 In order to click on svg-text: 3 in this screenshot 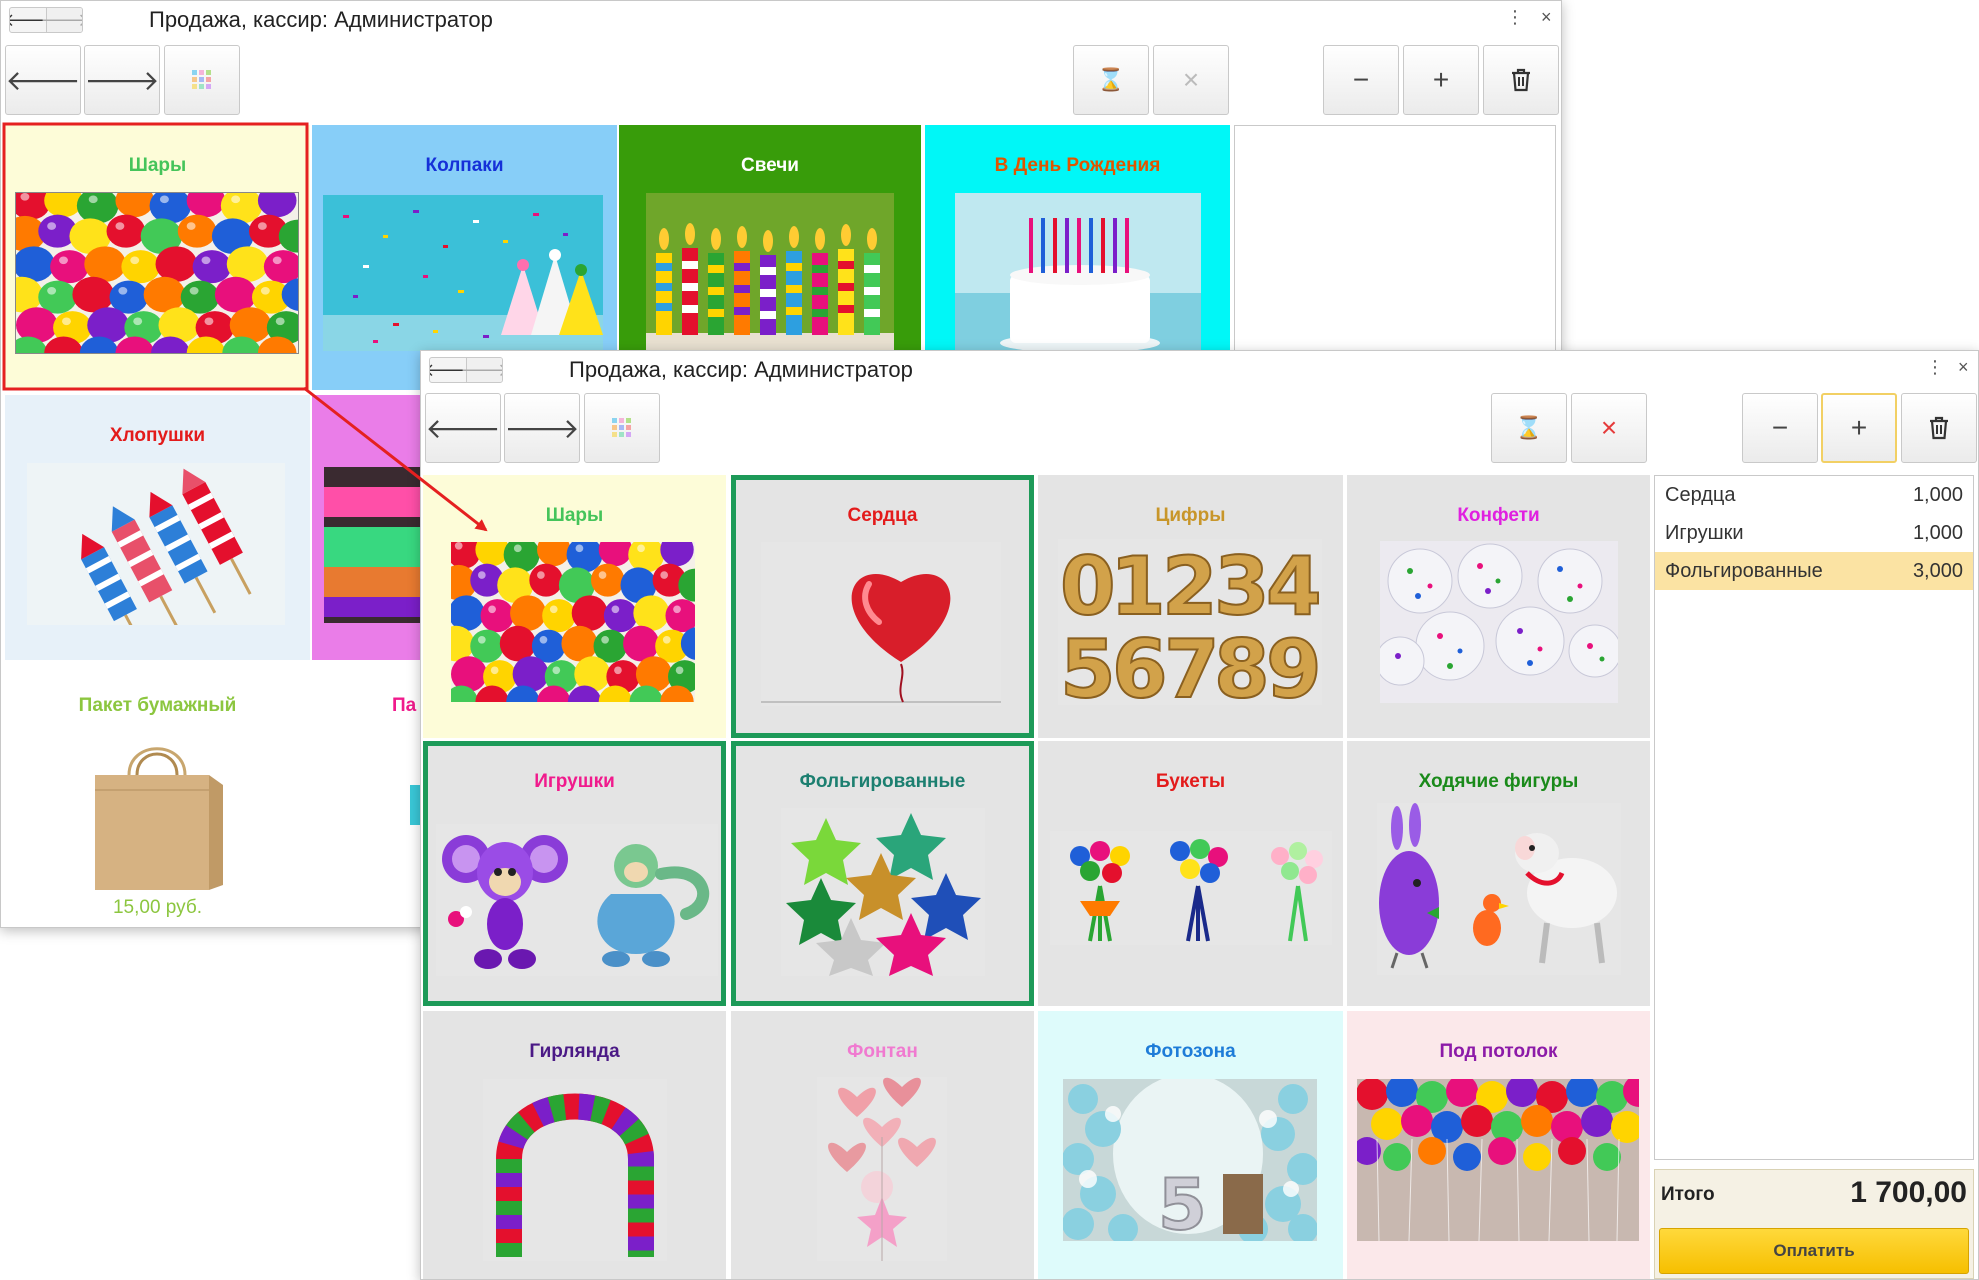, I will do `click(1242, 586)`.